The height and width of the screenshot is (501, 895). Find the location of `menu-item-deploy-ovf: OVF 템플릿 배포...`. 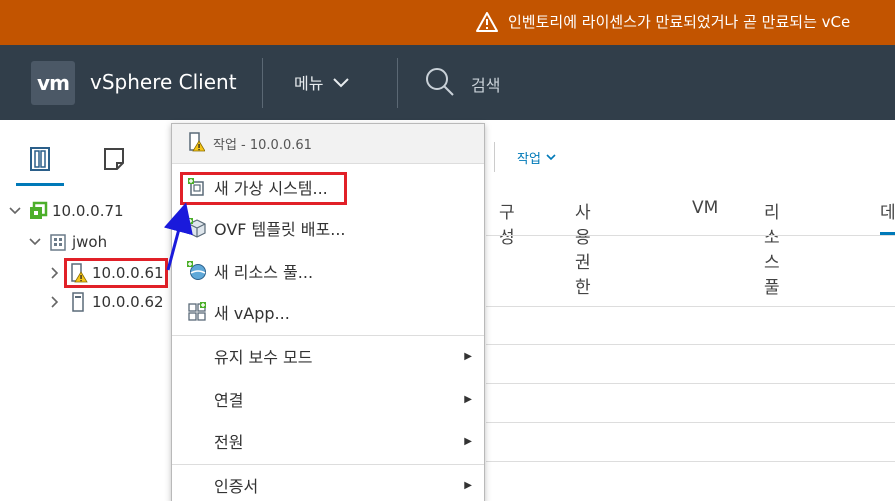

menu-item-deploy-ovf: OVF 템플릿 배포... is located at coordinates (328, 228).